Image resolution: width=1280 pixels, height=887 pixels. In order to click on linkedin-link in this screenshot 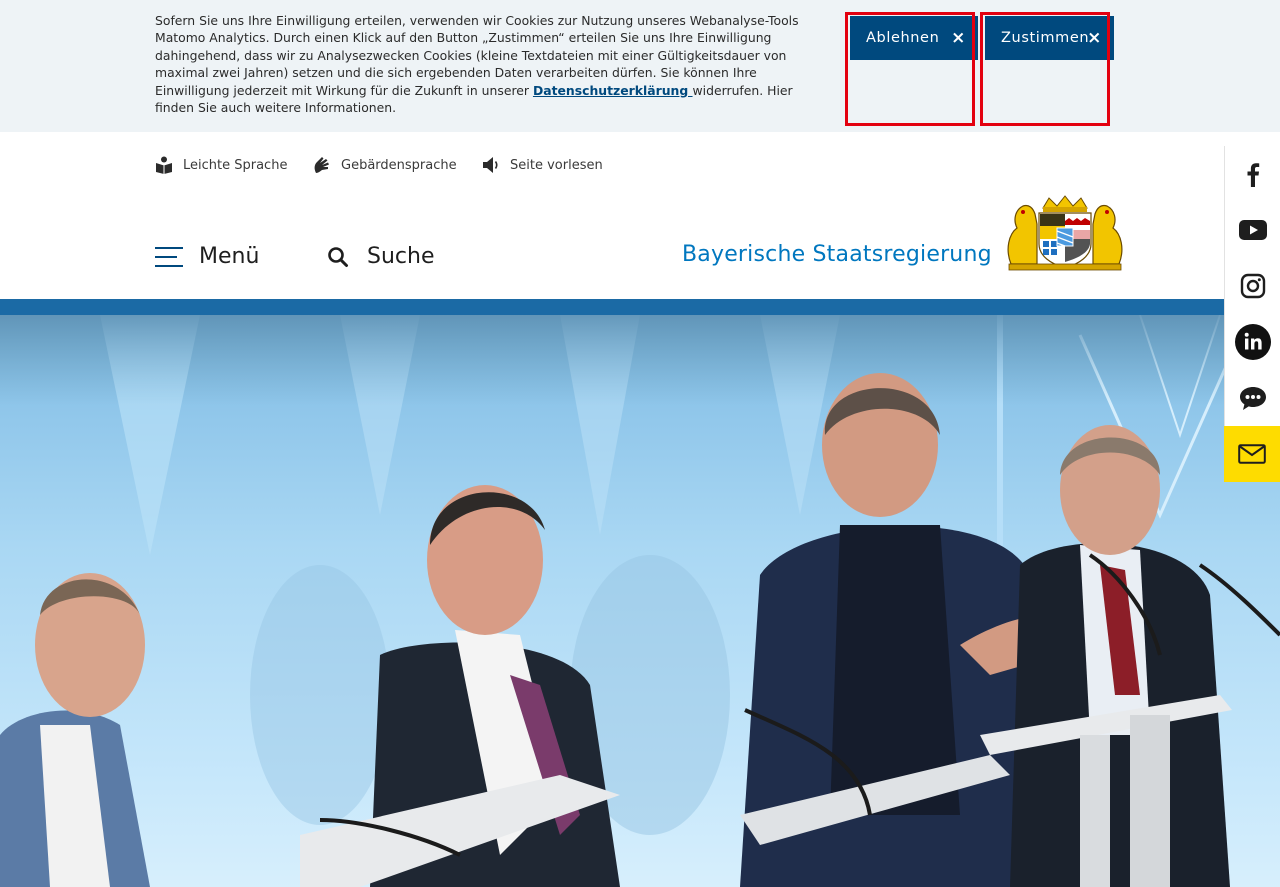, I will do `click(1252, 342)`.